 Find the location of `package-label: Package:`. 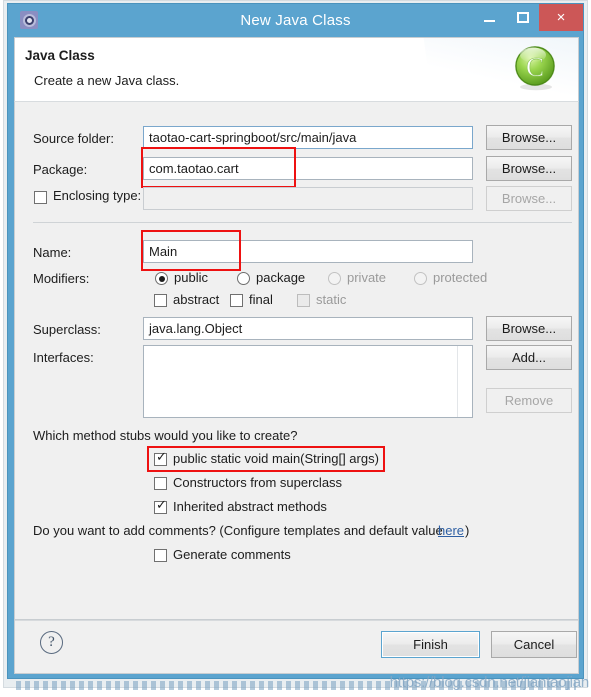

package-label: Package: is located at coordinates (60, 169).